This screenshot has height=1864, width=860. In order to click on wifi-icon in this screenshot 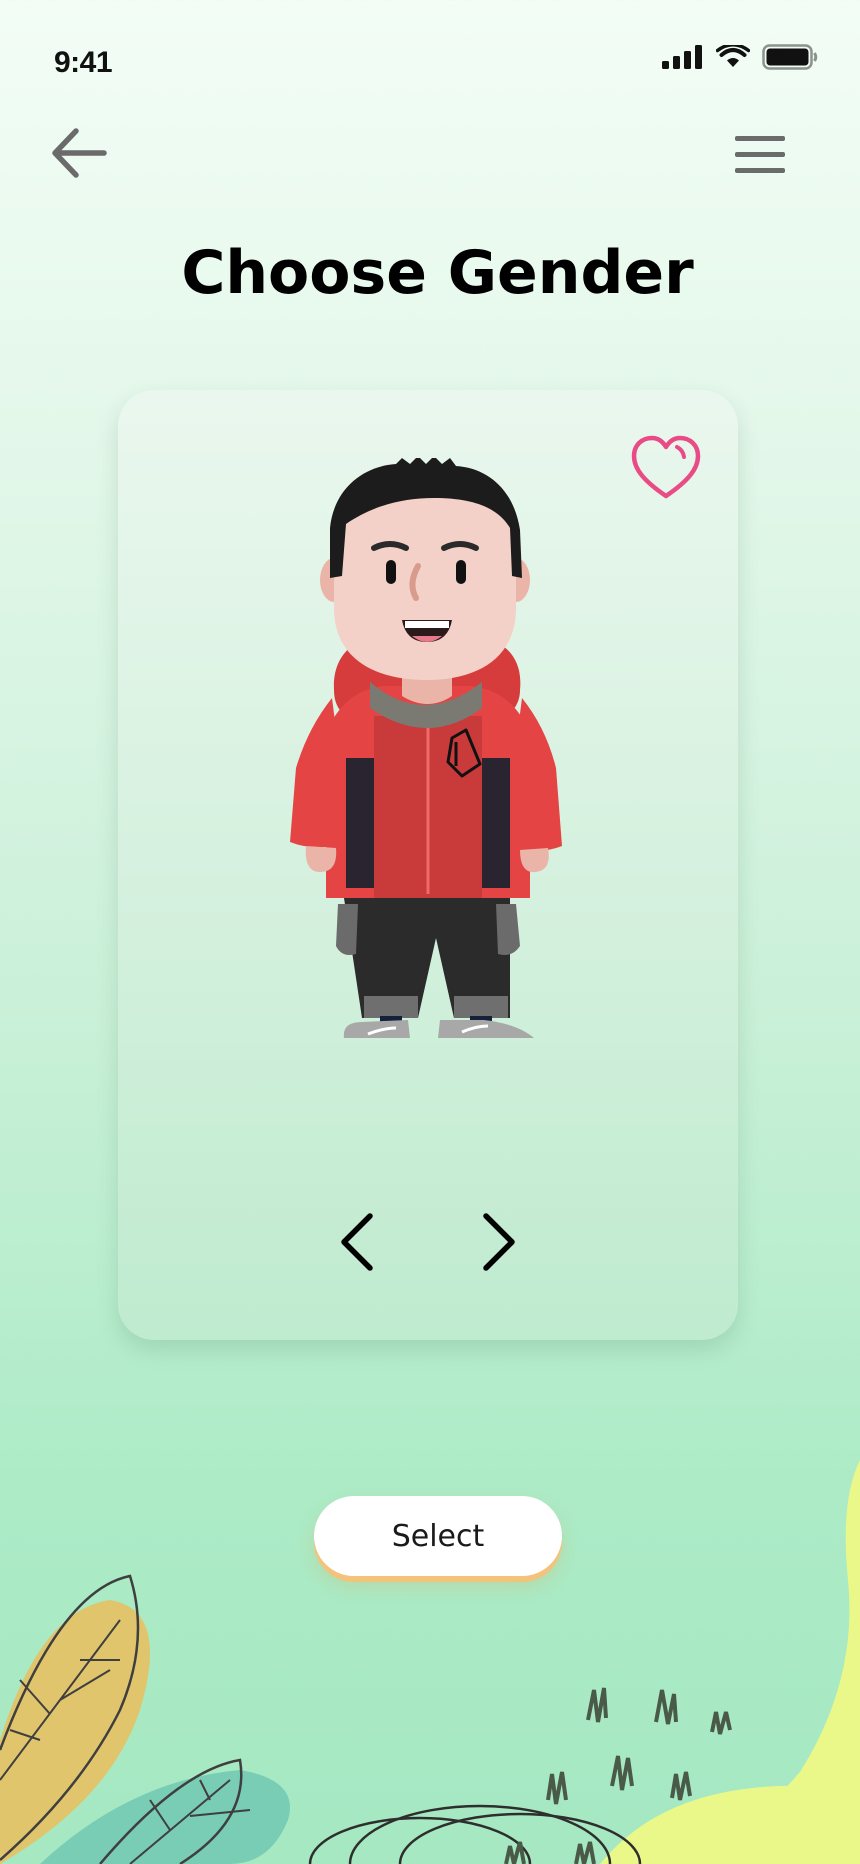, I will do `click(733, 56)`.